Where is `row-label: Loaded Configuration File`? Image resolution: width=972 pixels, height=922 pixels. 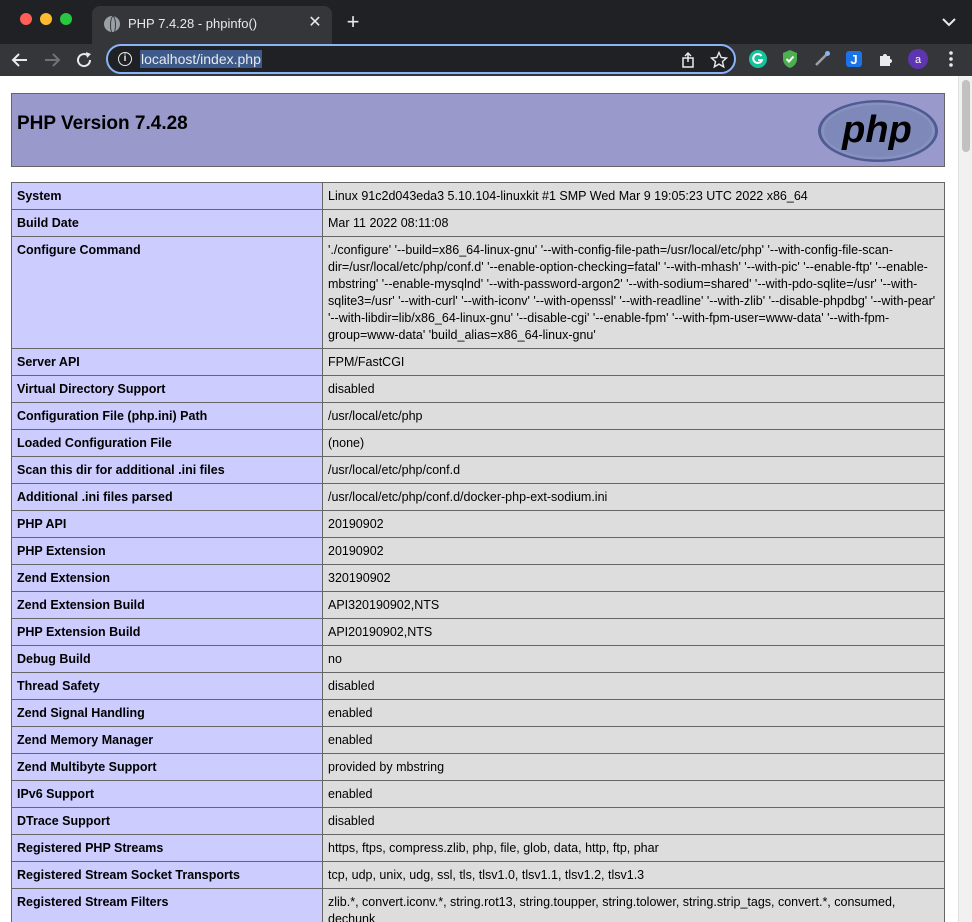 row-label: Loaded Configuration File is located at coordinates (167, 443).